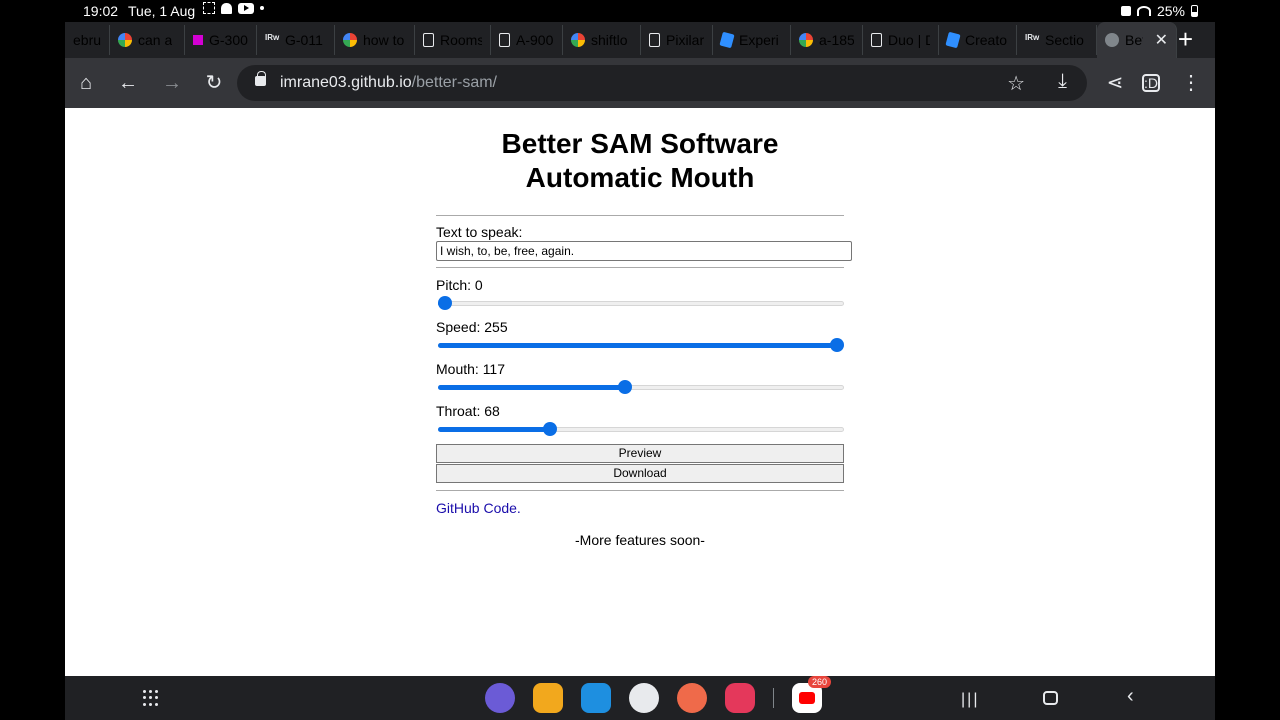  I want to click on wifi-icon, so click(1143, 11).